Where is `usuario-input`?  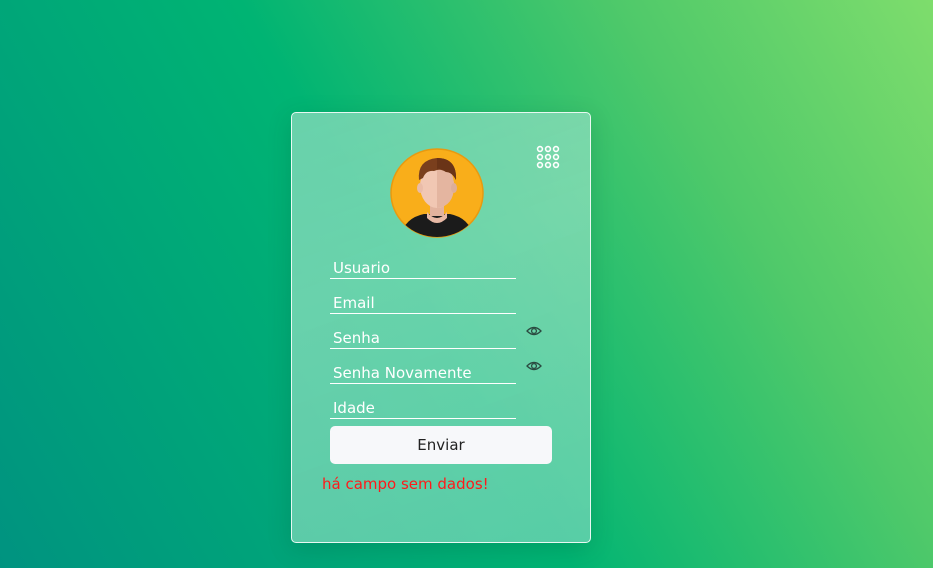 usuario-input is located at coordinates (423, 264).